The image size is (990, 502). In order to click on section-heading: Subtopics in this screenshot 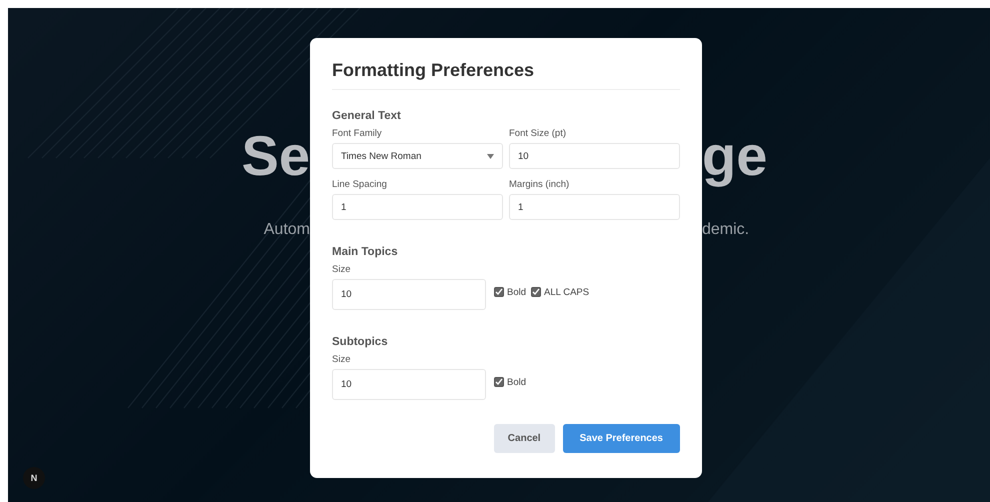, I will do `click(360, 342)`.